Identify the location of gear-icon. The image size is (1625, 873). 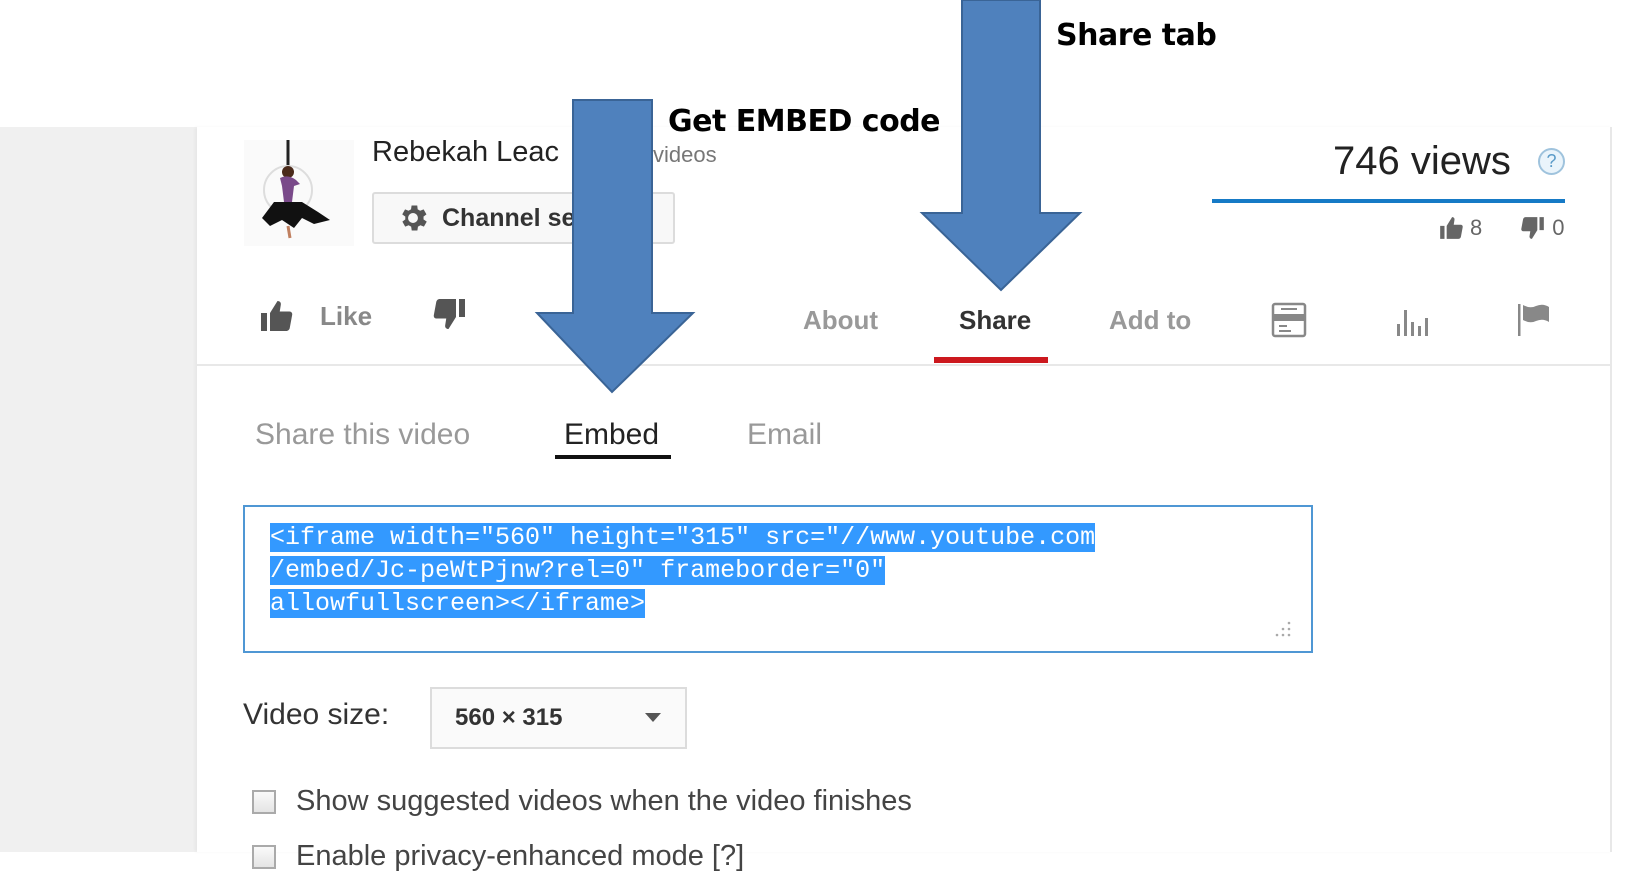
(414, 218).